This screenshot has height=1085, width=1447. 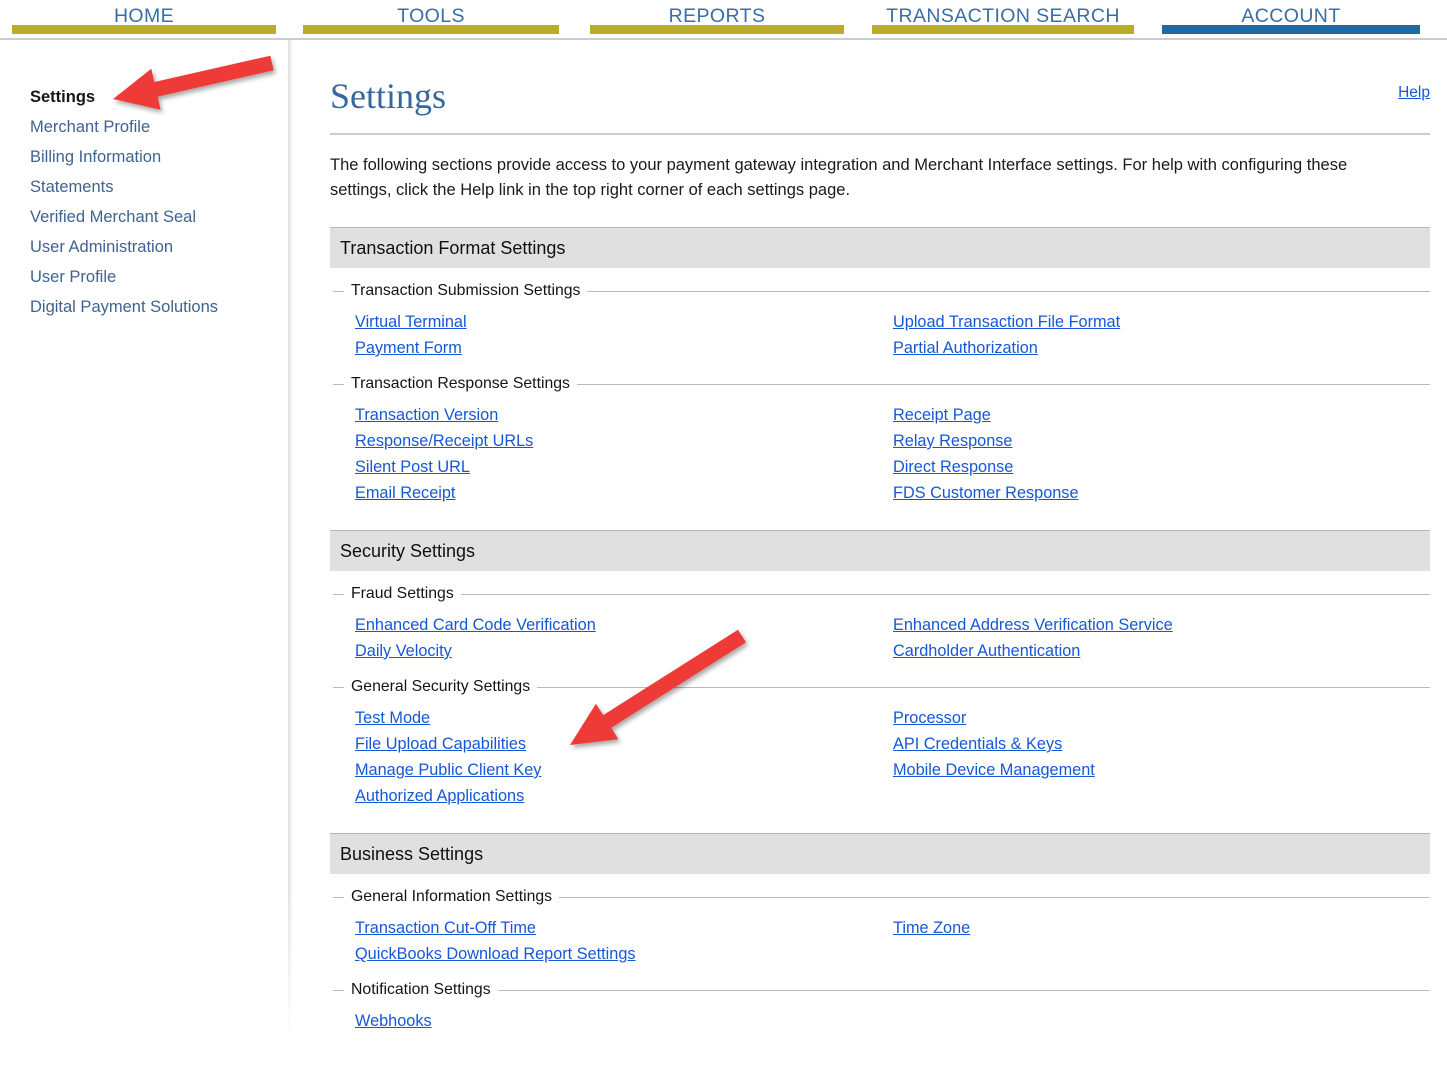 What do you see at coordinates (880, 853) in the screenshot?
I see `section-heading: Business Settings` at bounding box center [880, 853].